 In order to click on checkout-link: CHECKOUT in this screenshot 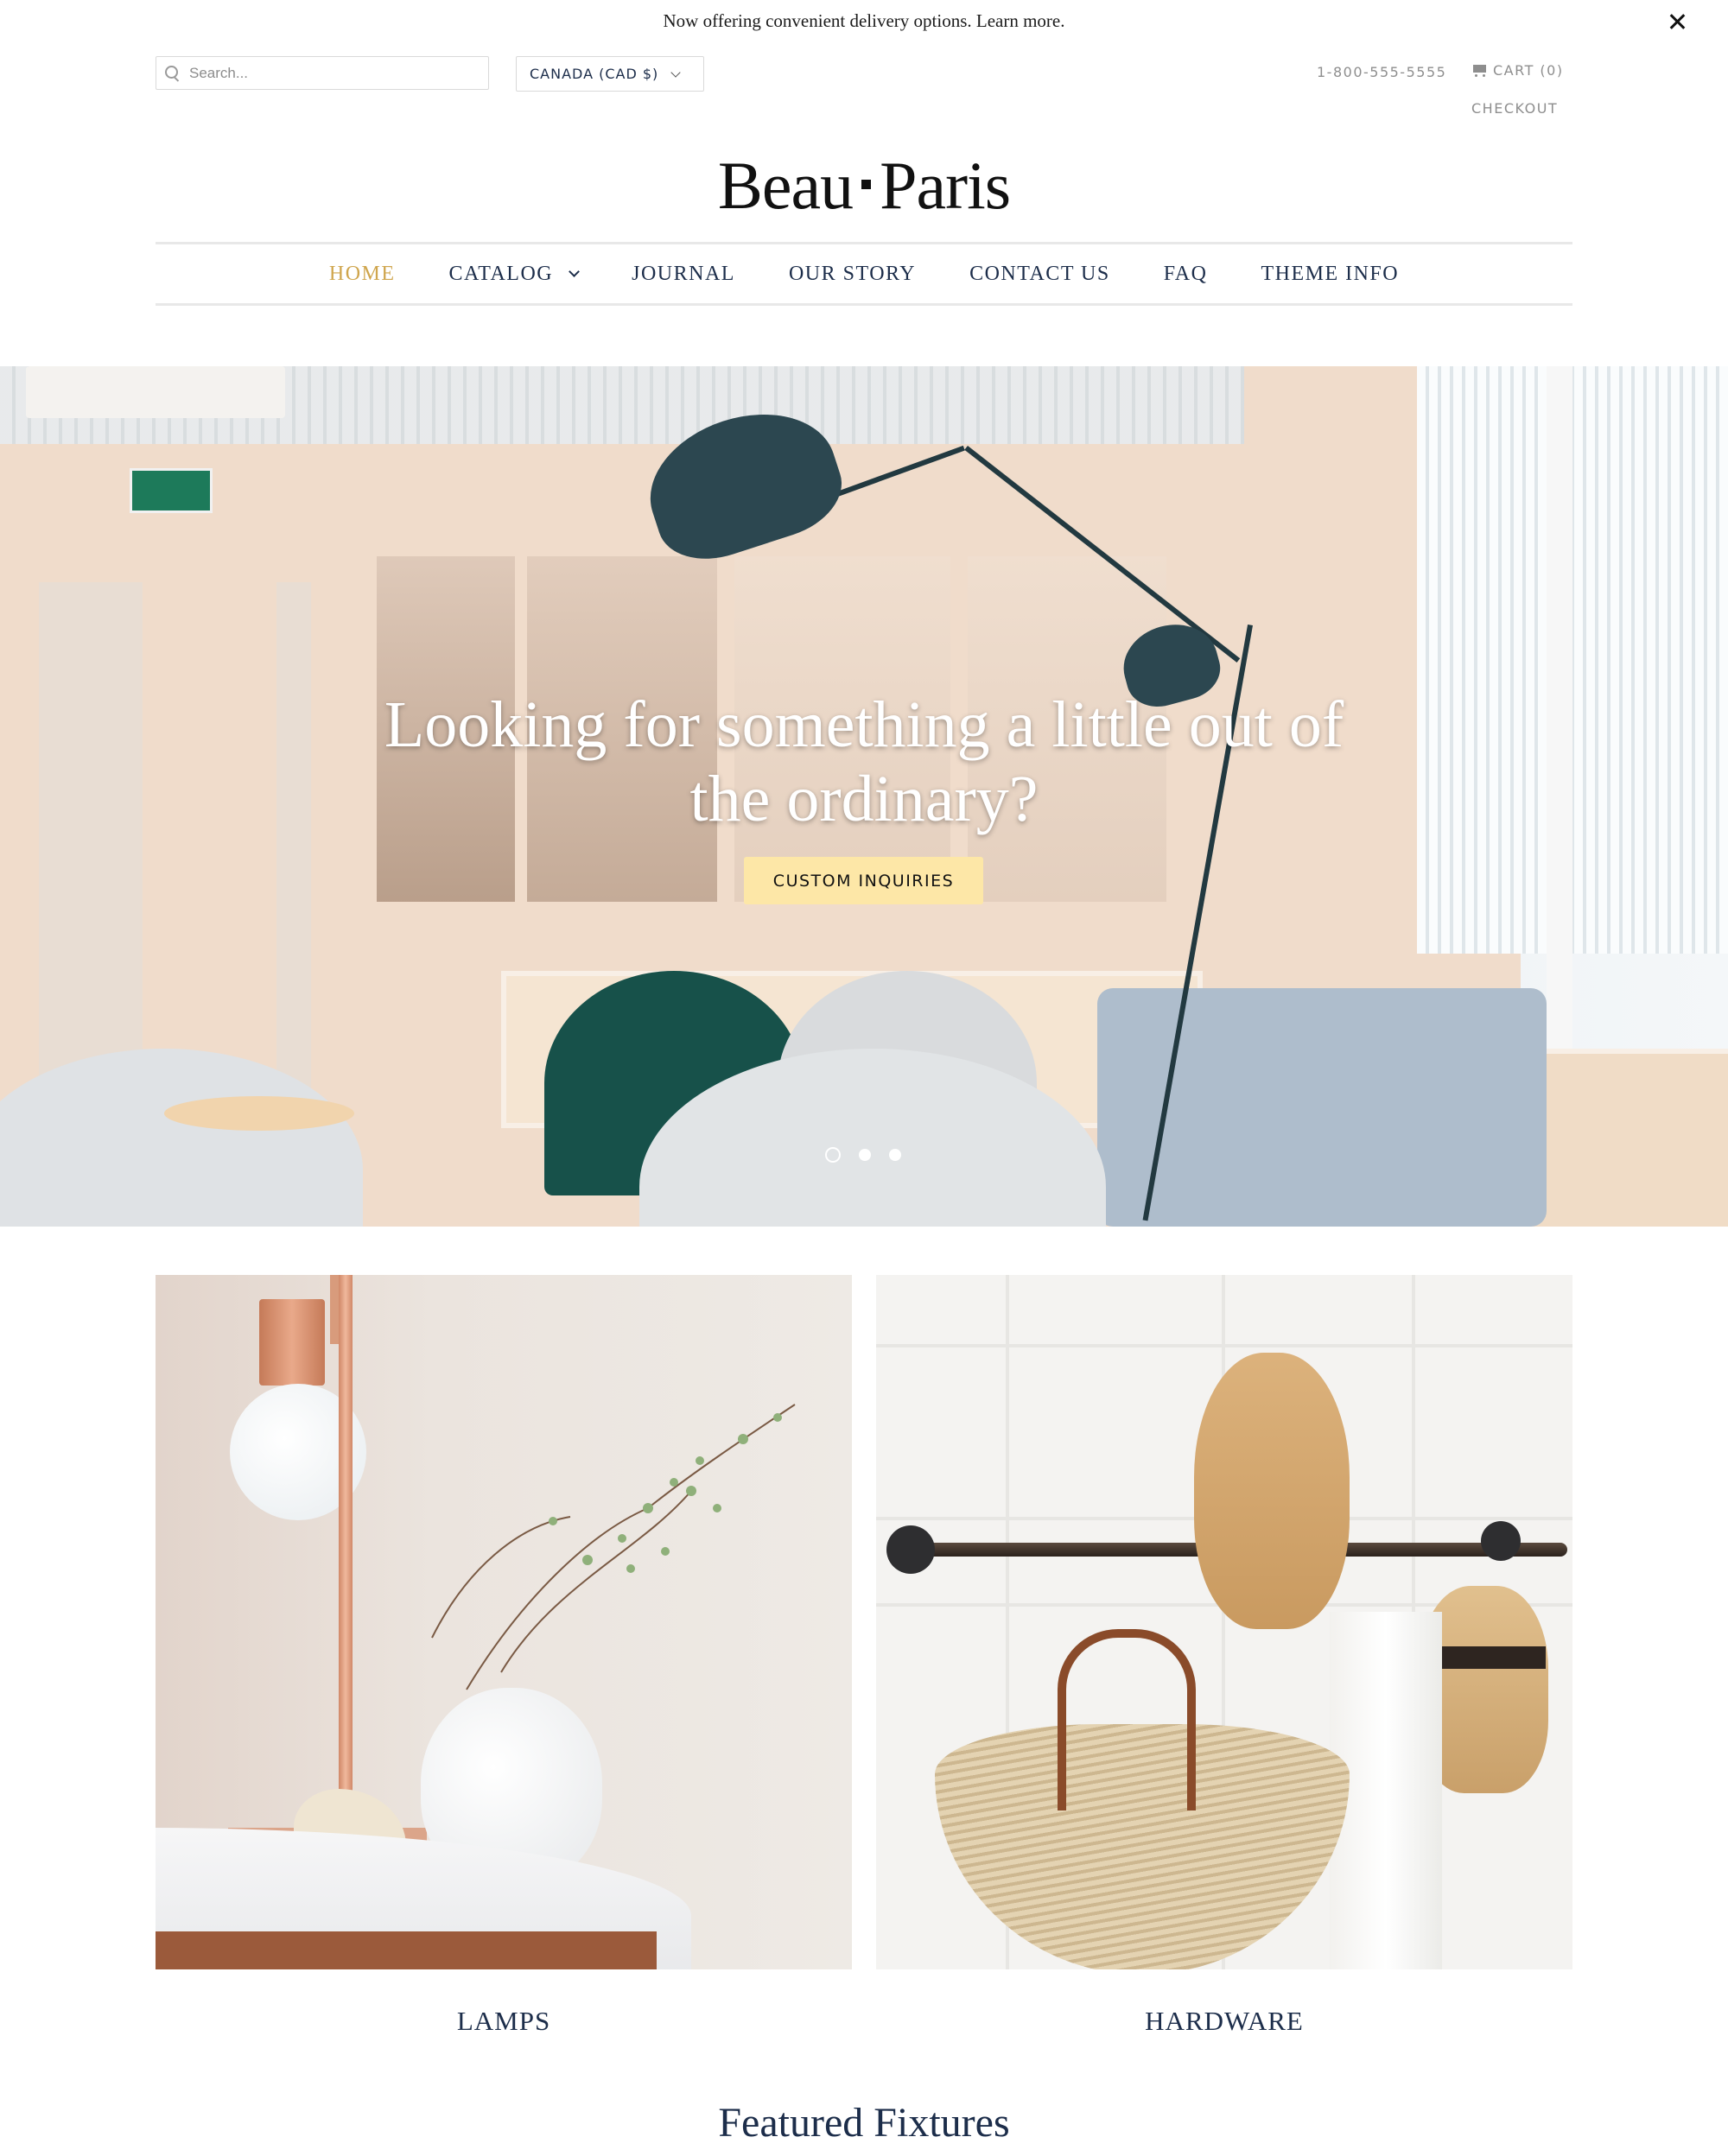, I will do `click(1514, 108)`.